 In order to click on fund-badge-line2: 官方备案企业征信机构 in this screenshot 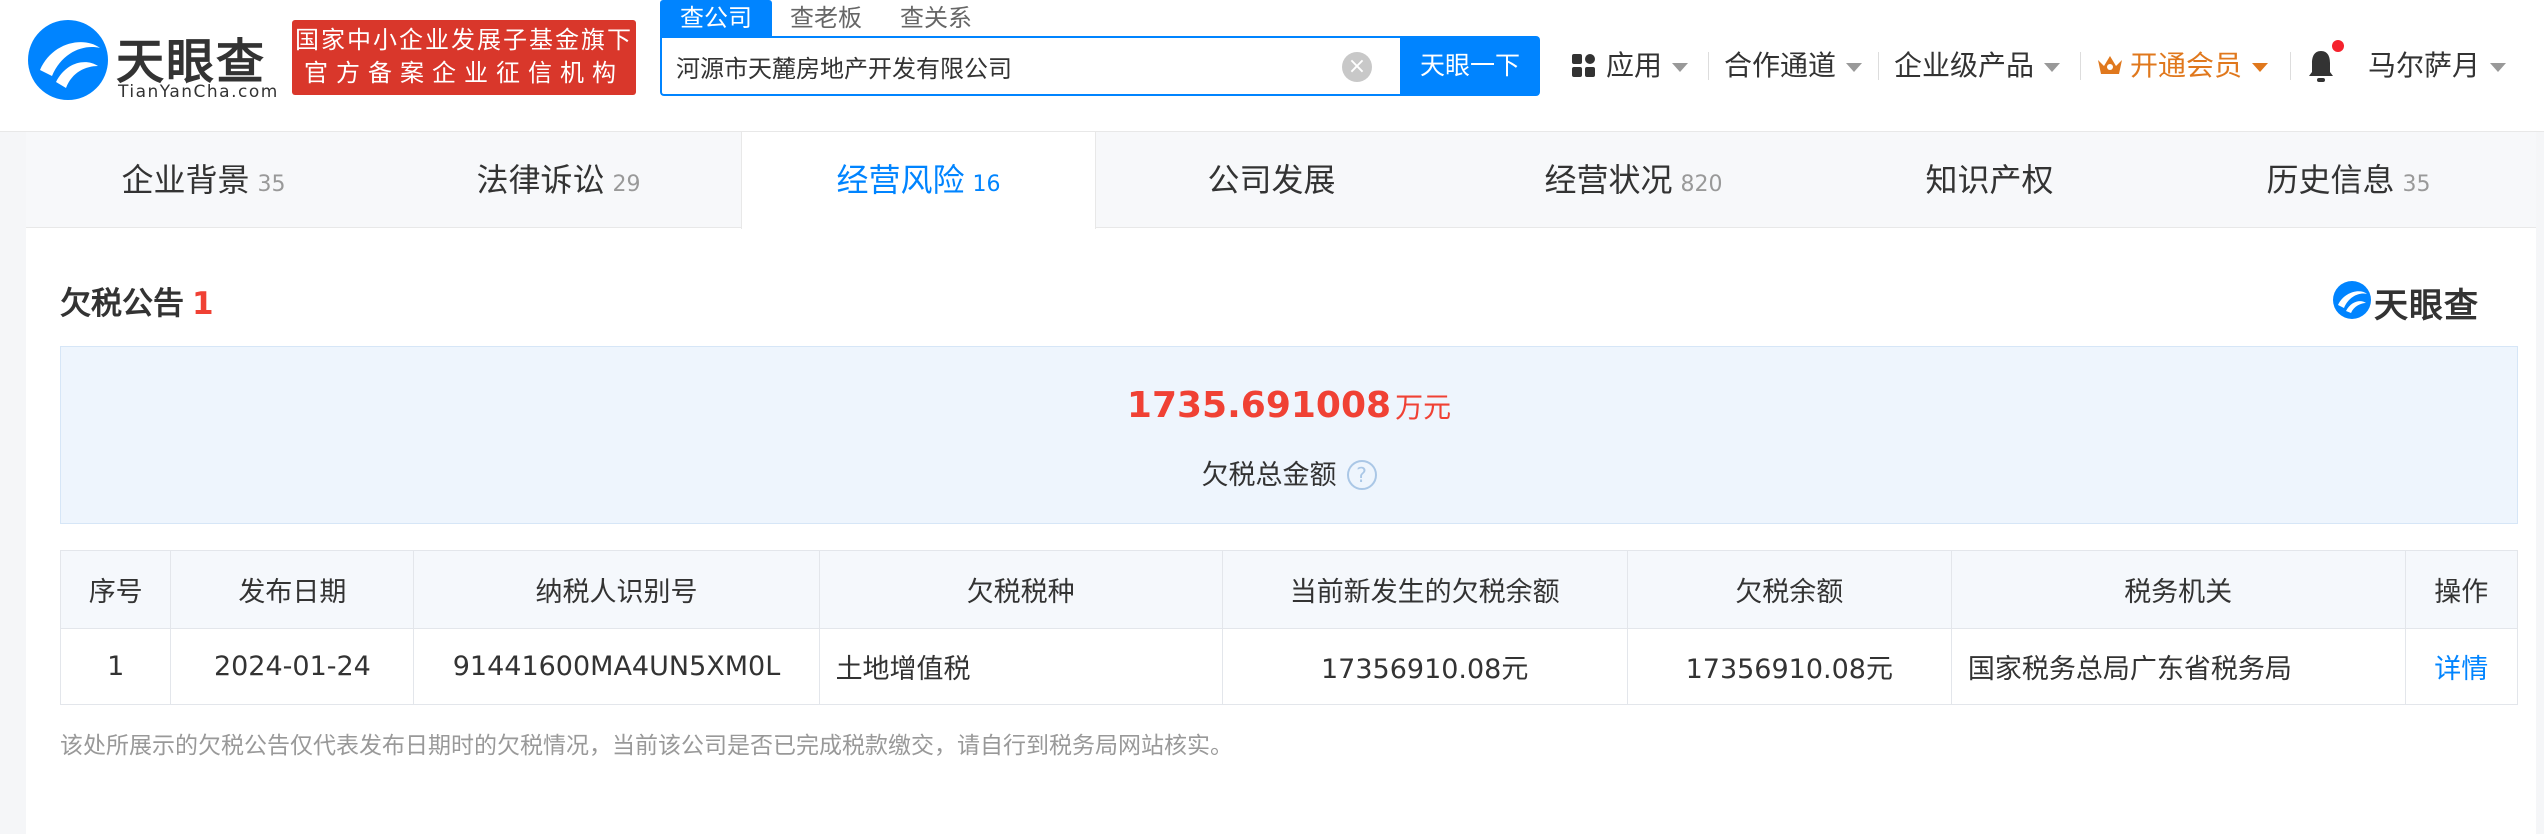, I will do `click(464, 73)`.